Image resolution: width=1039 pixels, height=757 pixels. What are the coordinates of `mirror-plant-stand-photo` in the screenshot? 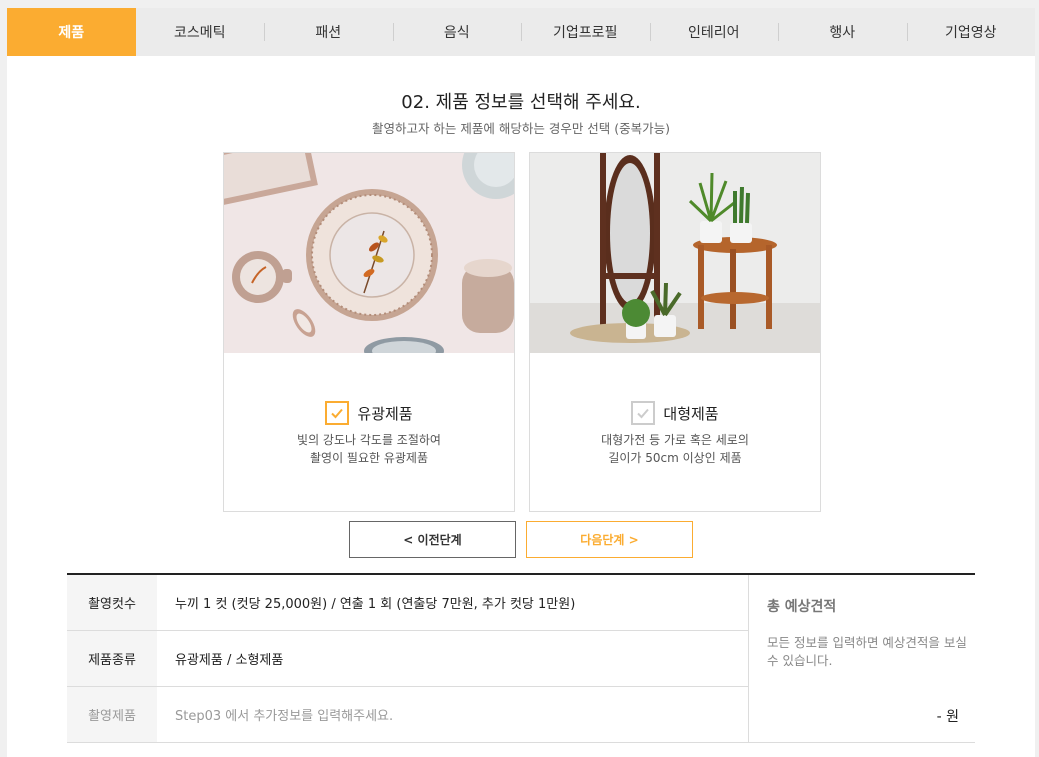 It's located at (675, 253).